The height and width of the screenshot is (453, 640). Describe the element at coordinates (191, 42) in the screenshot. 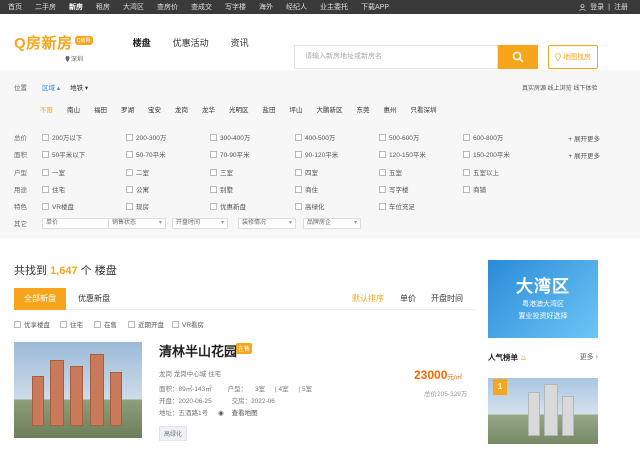

I see `tab-promotions: 优惠活动` at that location.